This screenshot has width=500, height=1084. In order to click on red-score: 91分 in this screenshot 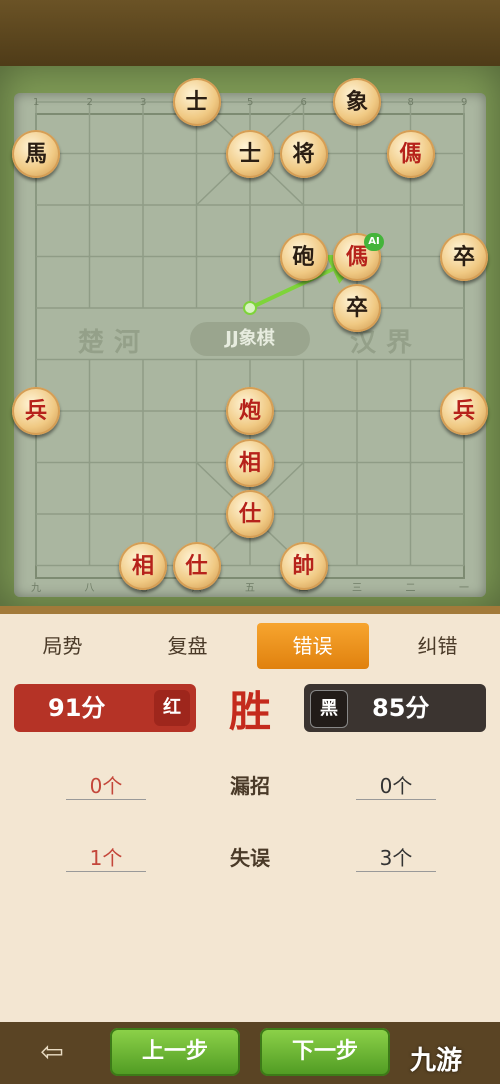, I will do `click(77, 708)`.